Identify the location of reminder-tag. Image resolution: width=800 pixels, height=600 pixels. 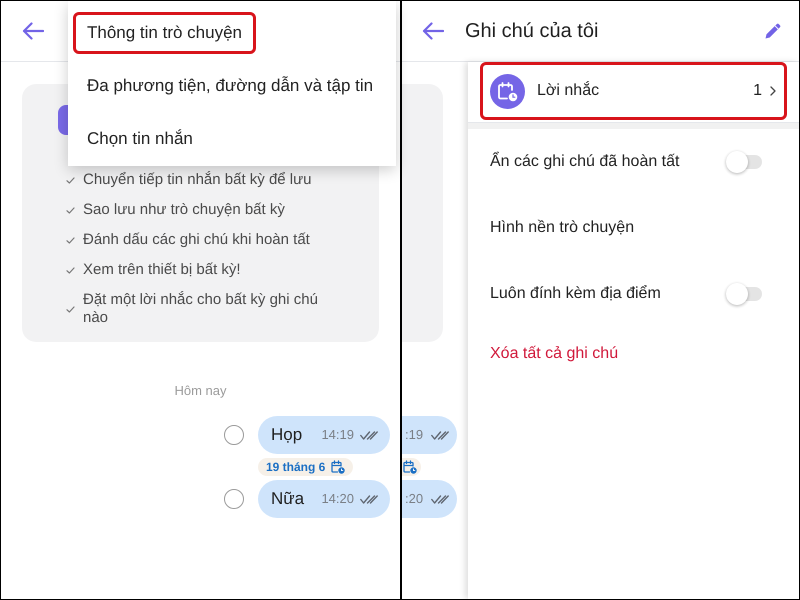
(411, 467).